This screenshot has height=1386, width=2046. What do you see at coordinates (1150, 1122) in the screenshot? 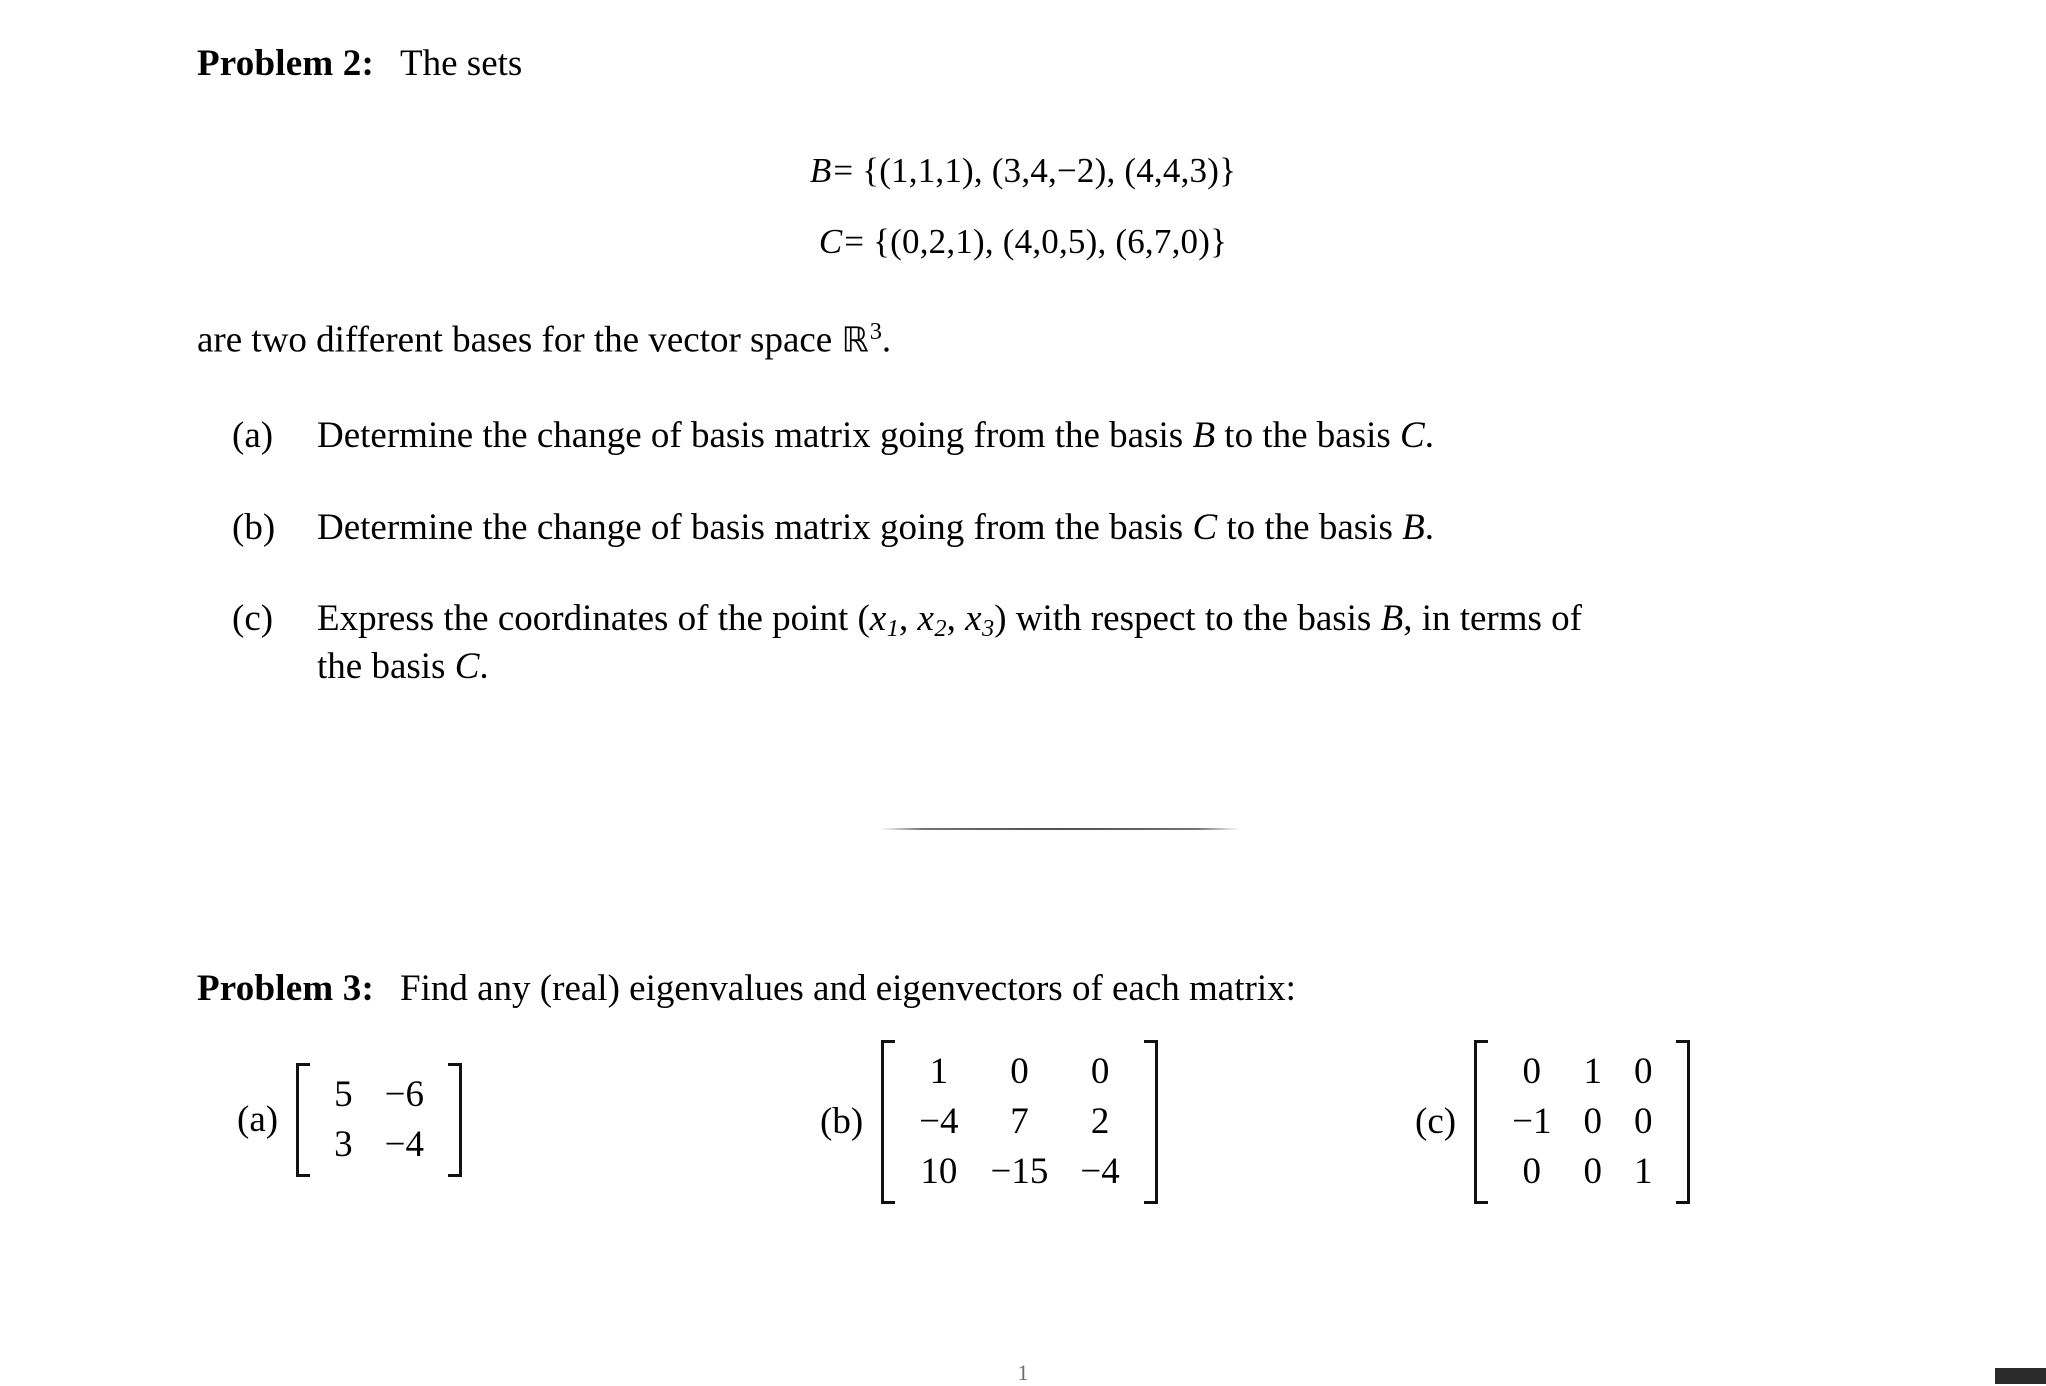
I see `matrix-b-right-bracket` at bounding box center [1150, 1122].